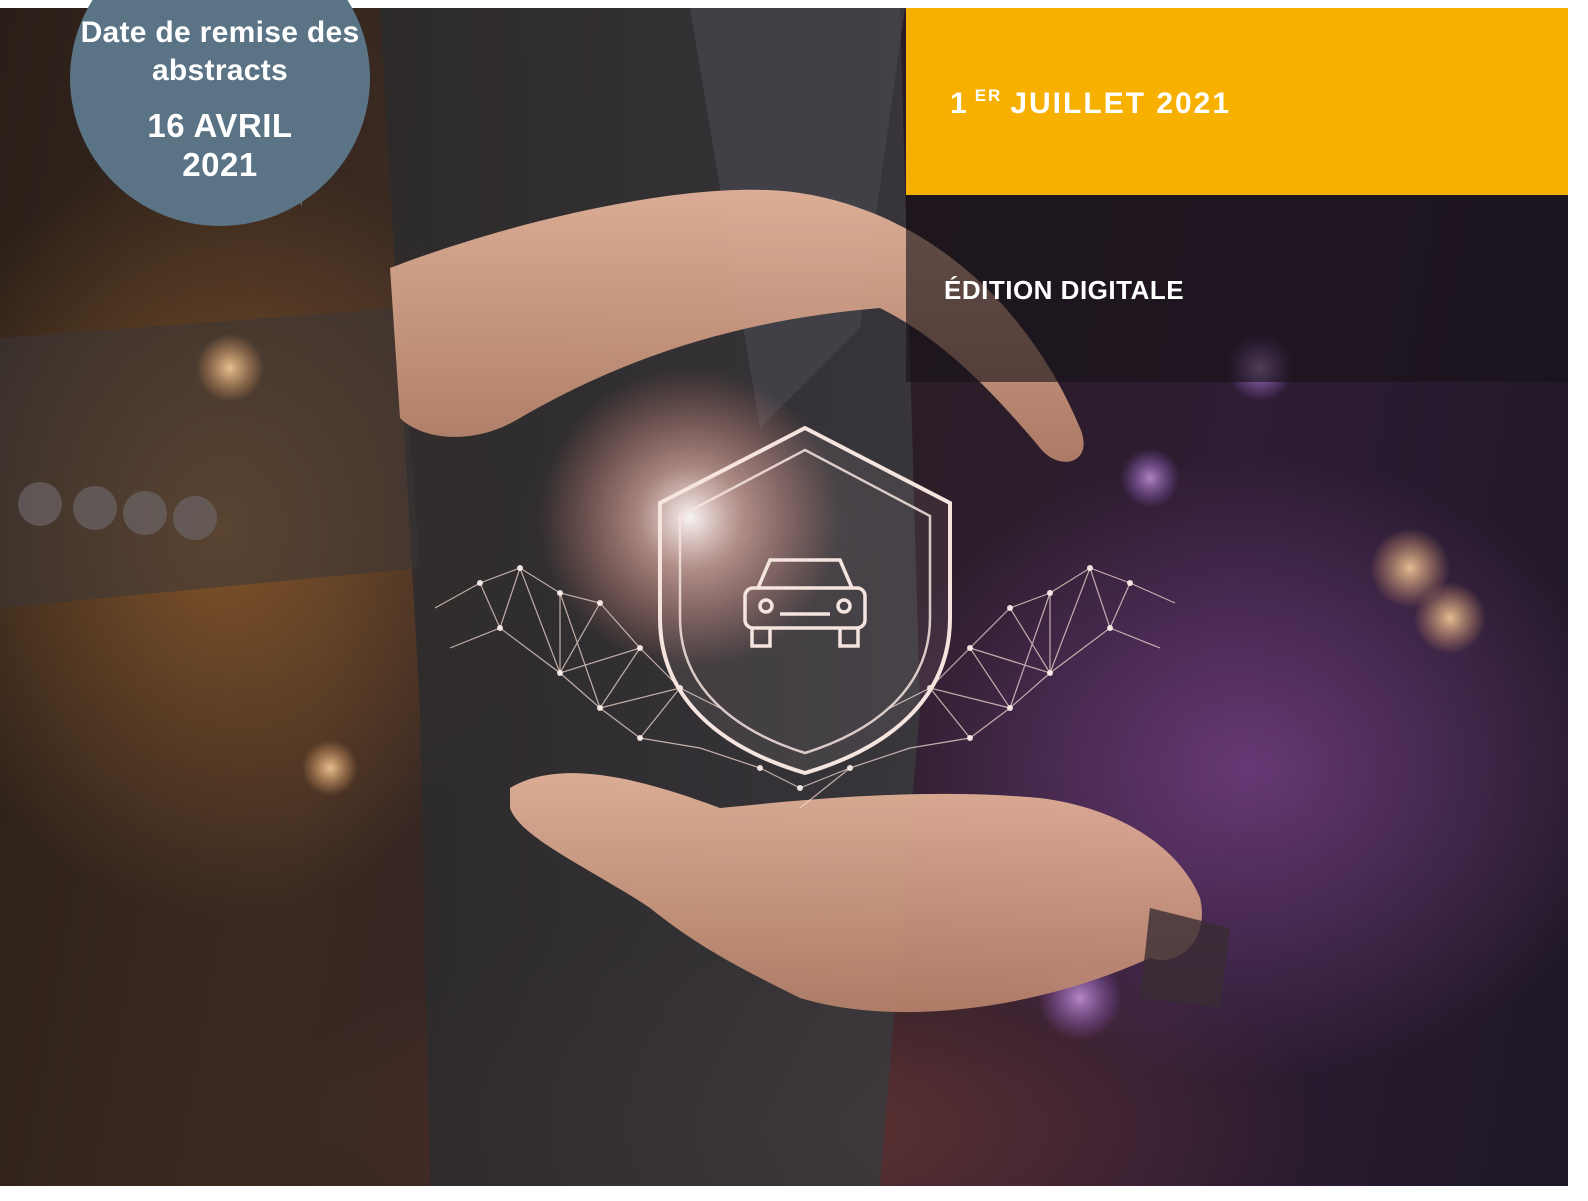 Image resolution: width=1588 pixels, height=1201 pixels. What do you see at coordinates (220, 125) in the screenshot?
I see `deadline-date-line1: 16 AVRIL` at bounding box center [220, 125].